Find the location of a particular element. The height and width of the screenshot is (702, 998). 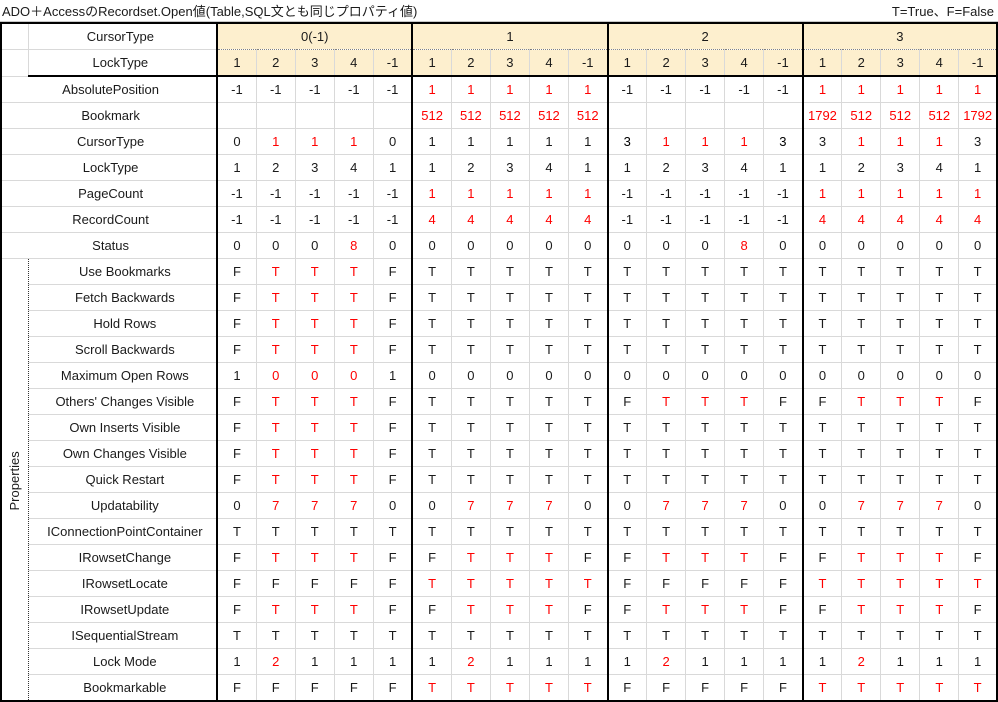

table-row: Bookmarkable F F F F F T T T T T F F F F F T T T T T is located at coordinates (499, 688).